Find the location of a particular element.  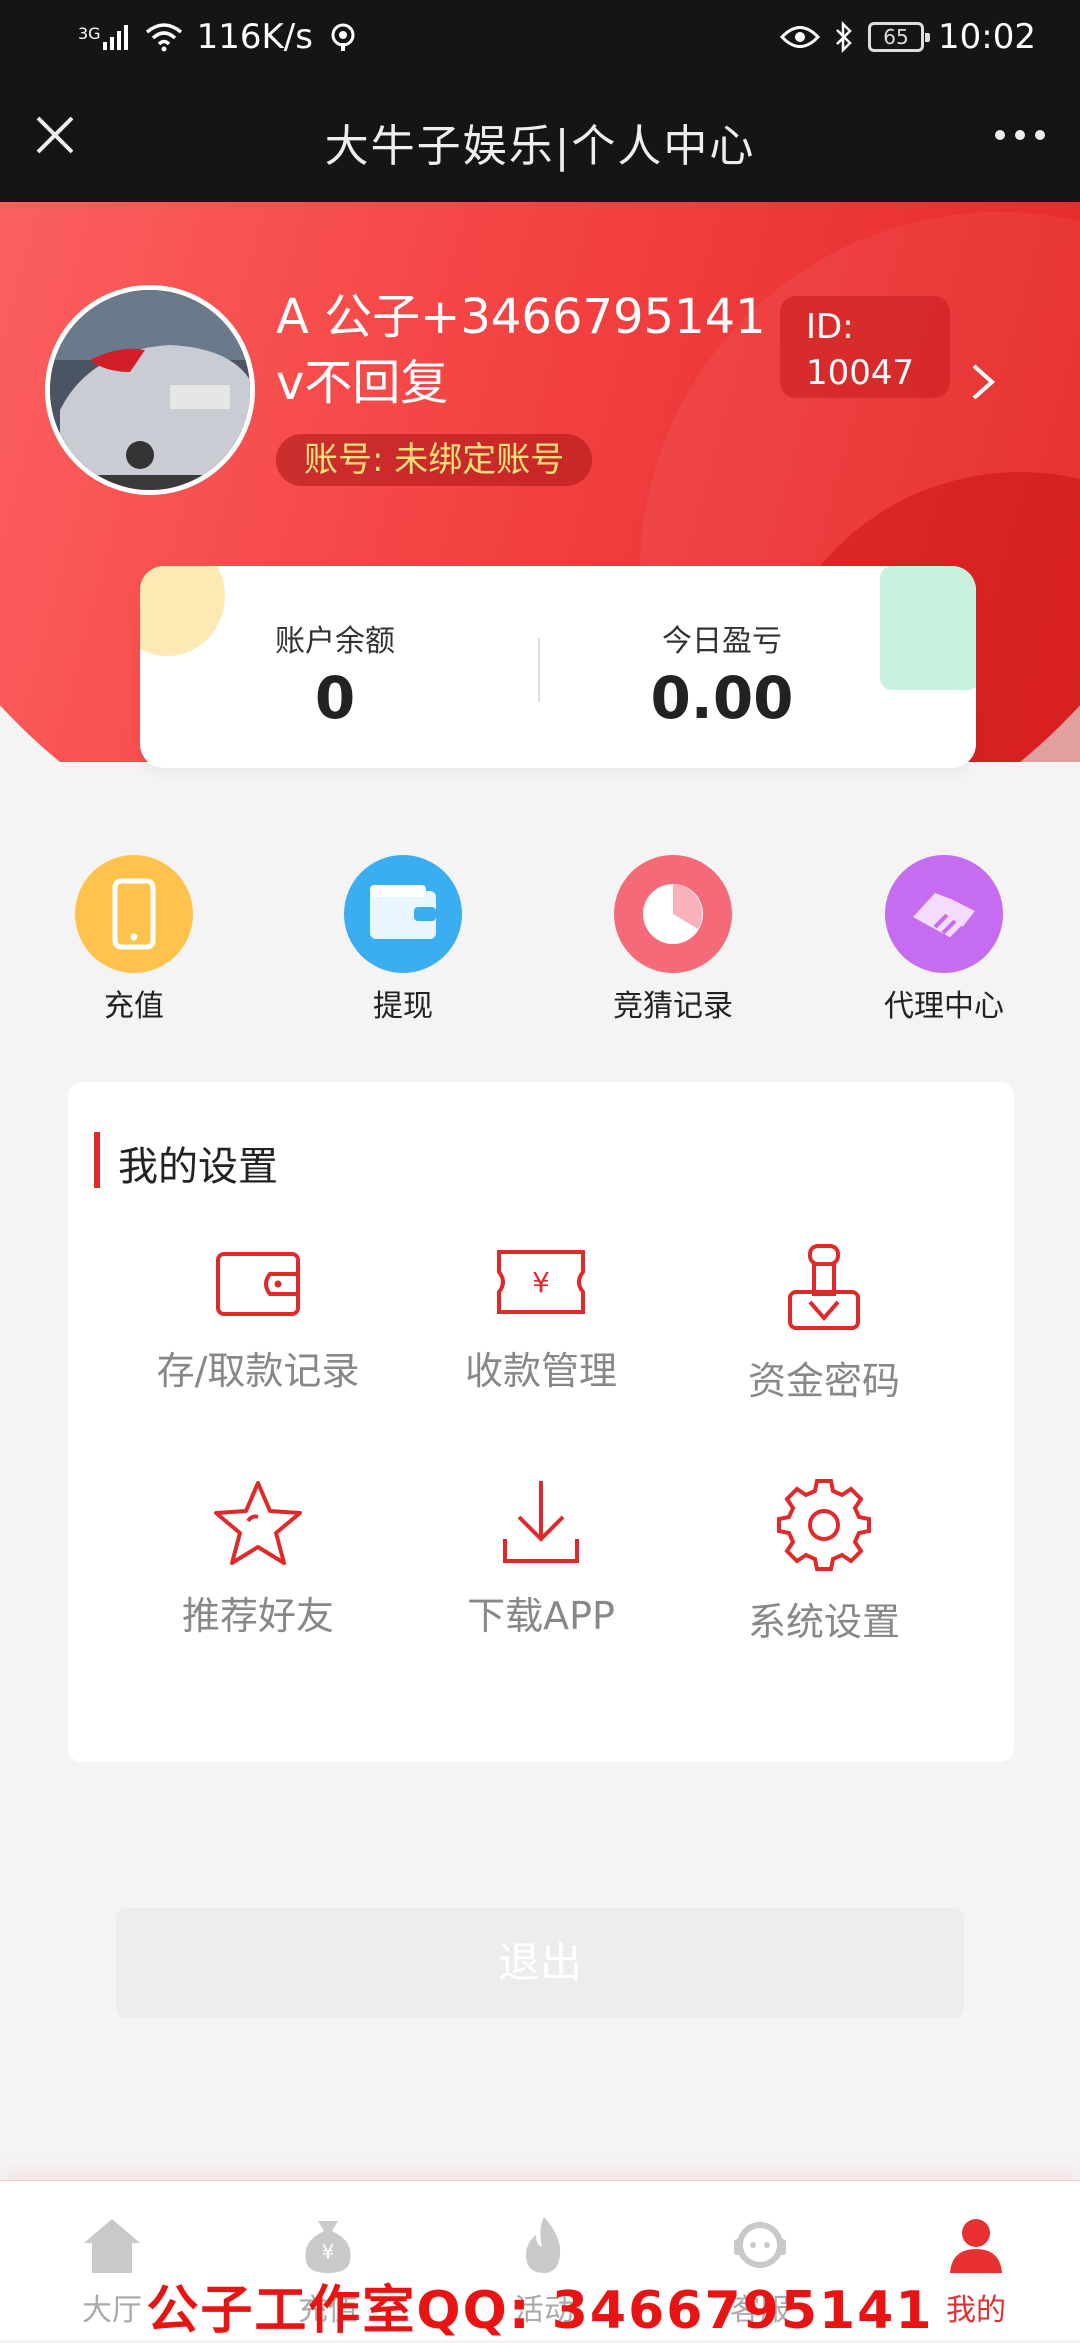

setting-label: 下载APP is located at coordinates (541, 1616).